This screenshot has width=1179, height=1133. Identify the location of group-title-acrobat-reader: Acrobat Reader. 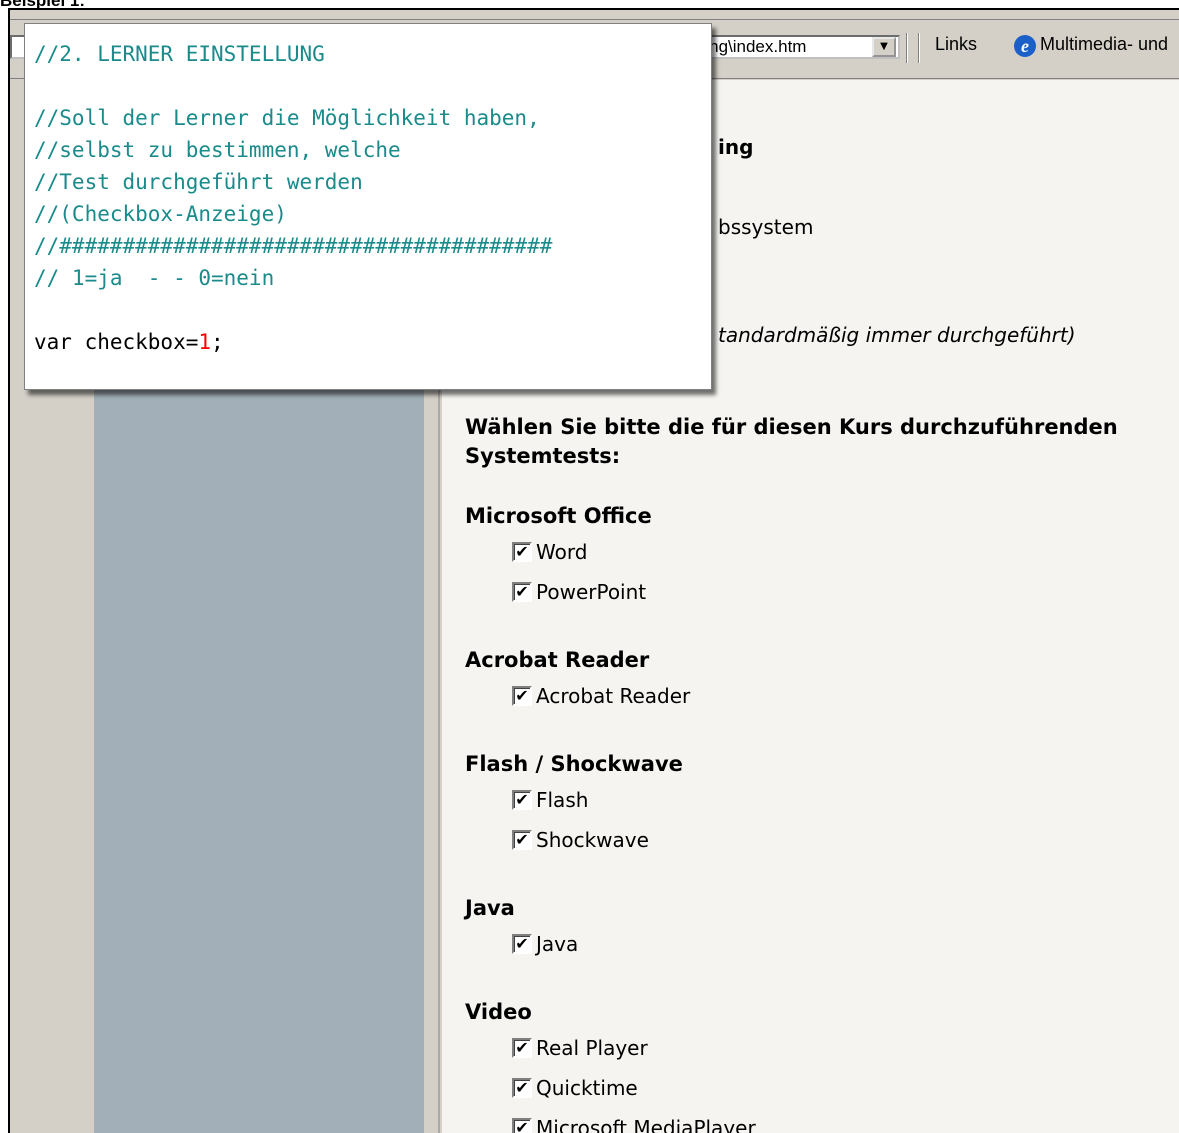
(557, 660).